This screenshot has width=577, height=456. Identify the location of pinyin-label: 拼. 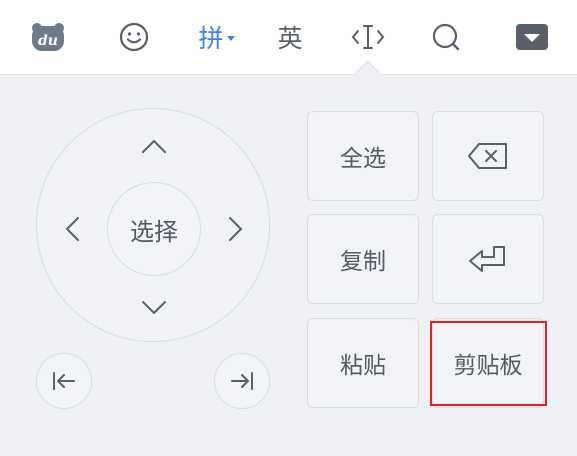
(211, 38).